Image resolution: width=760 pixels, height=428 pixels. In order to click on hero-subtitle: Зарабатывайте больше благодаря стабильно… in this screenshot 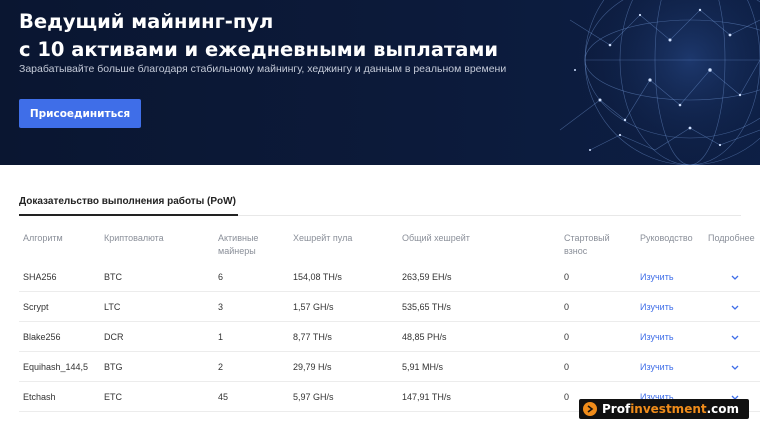, I will do `click(263, 69)`.